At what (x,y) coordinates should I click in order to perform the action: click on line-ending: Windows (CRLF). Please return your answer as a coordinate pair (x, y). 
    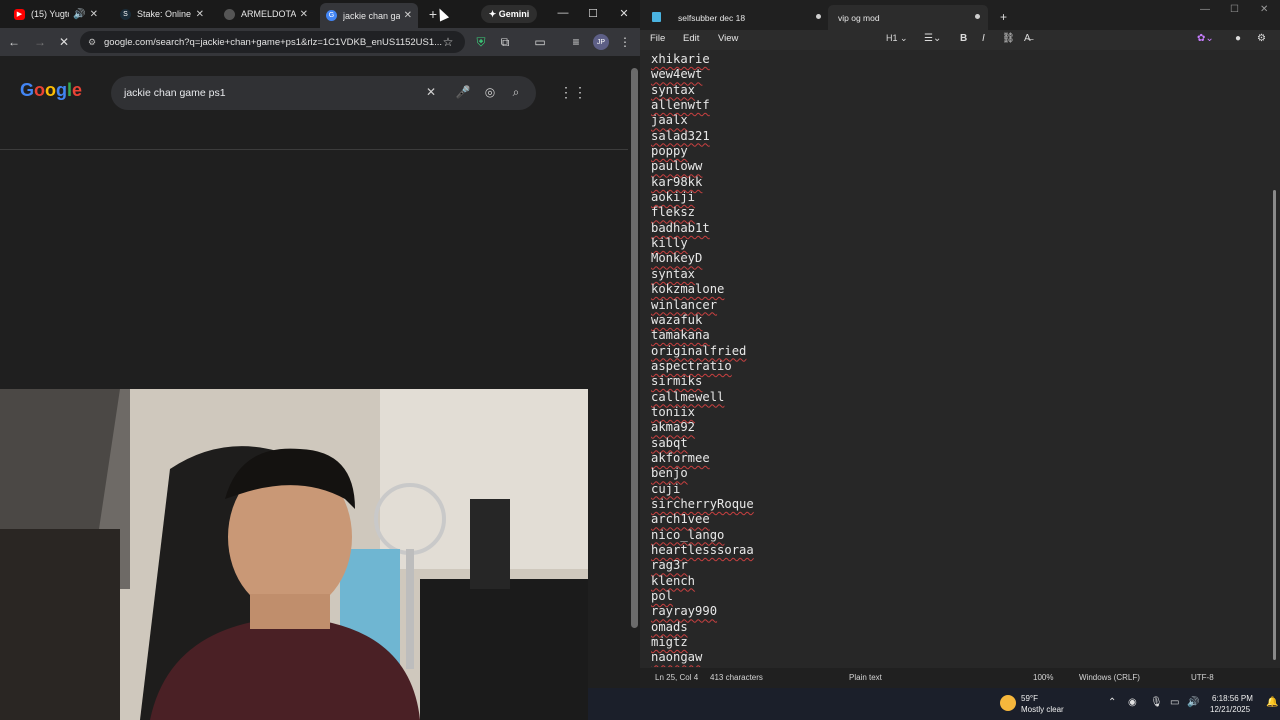
    Looking at the image, I should click on (1109, 677).